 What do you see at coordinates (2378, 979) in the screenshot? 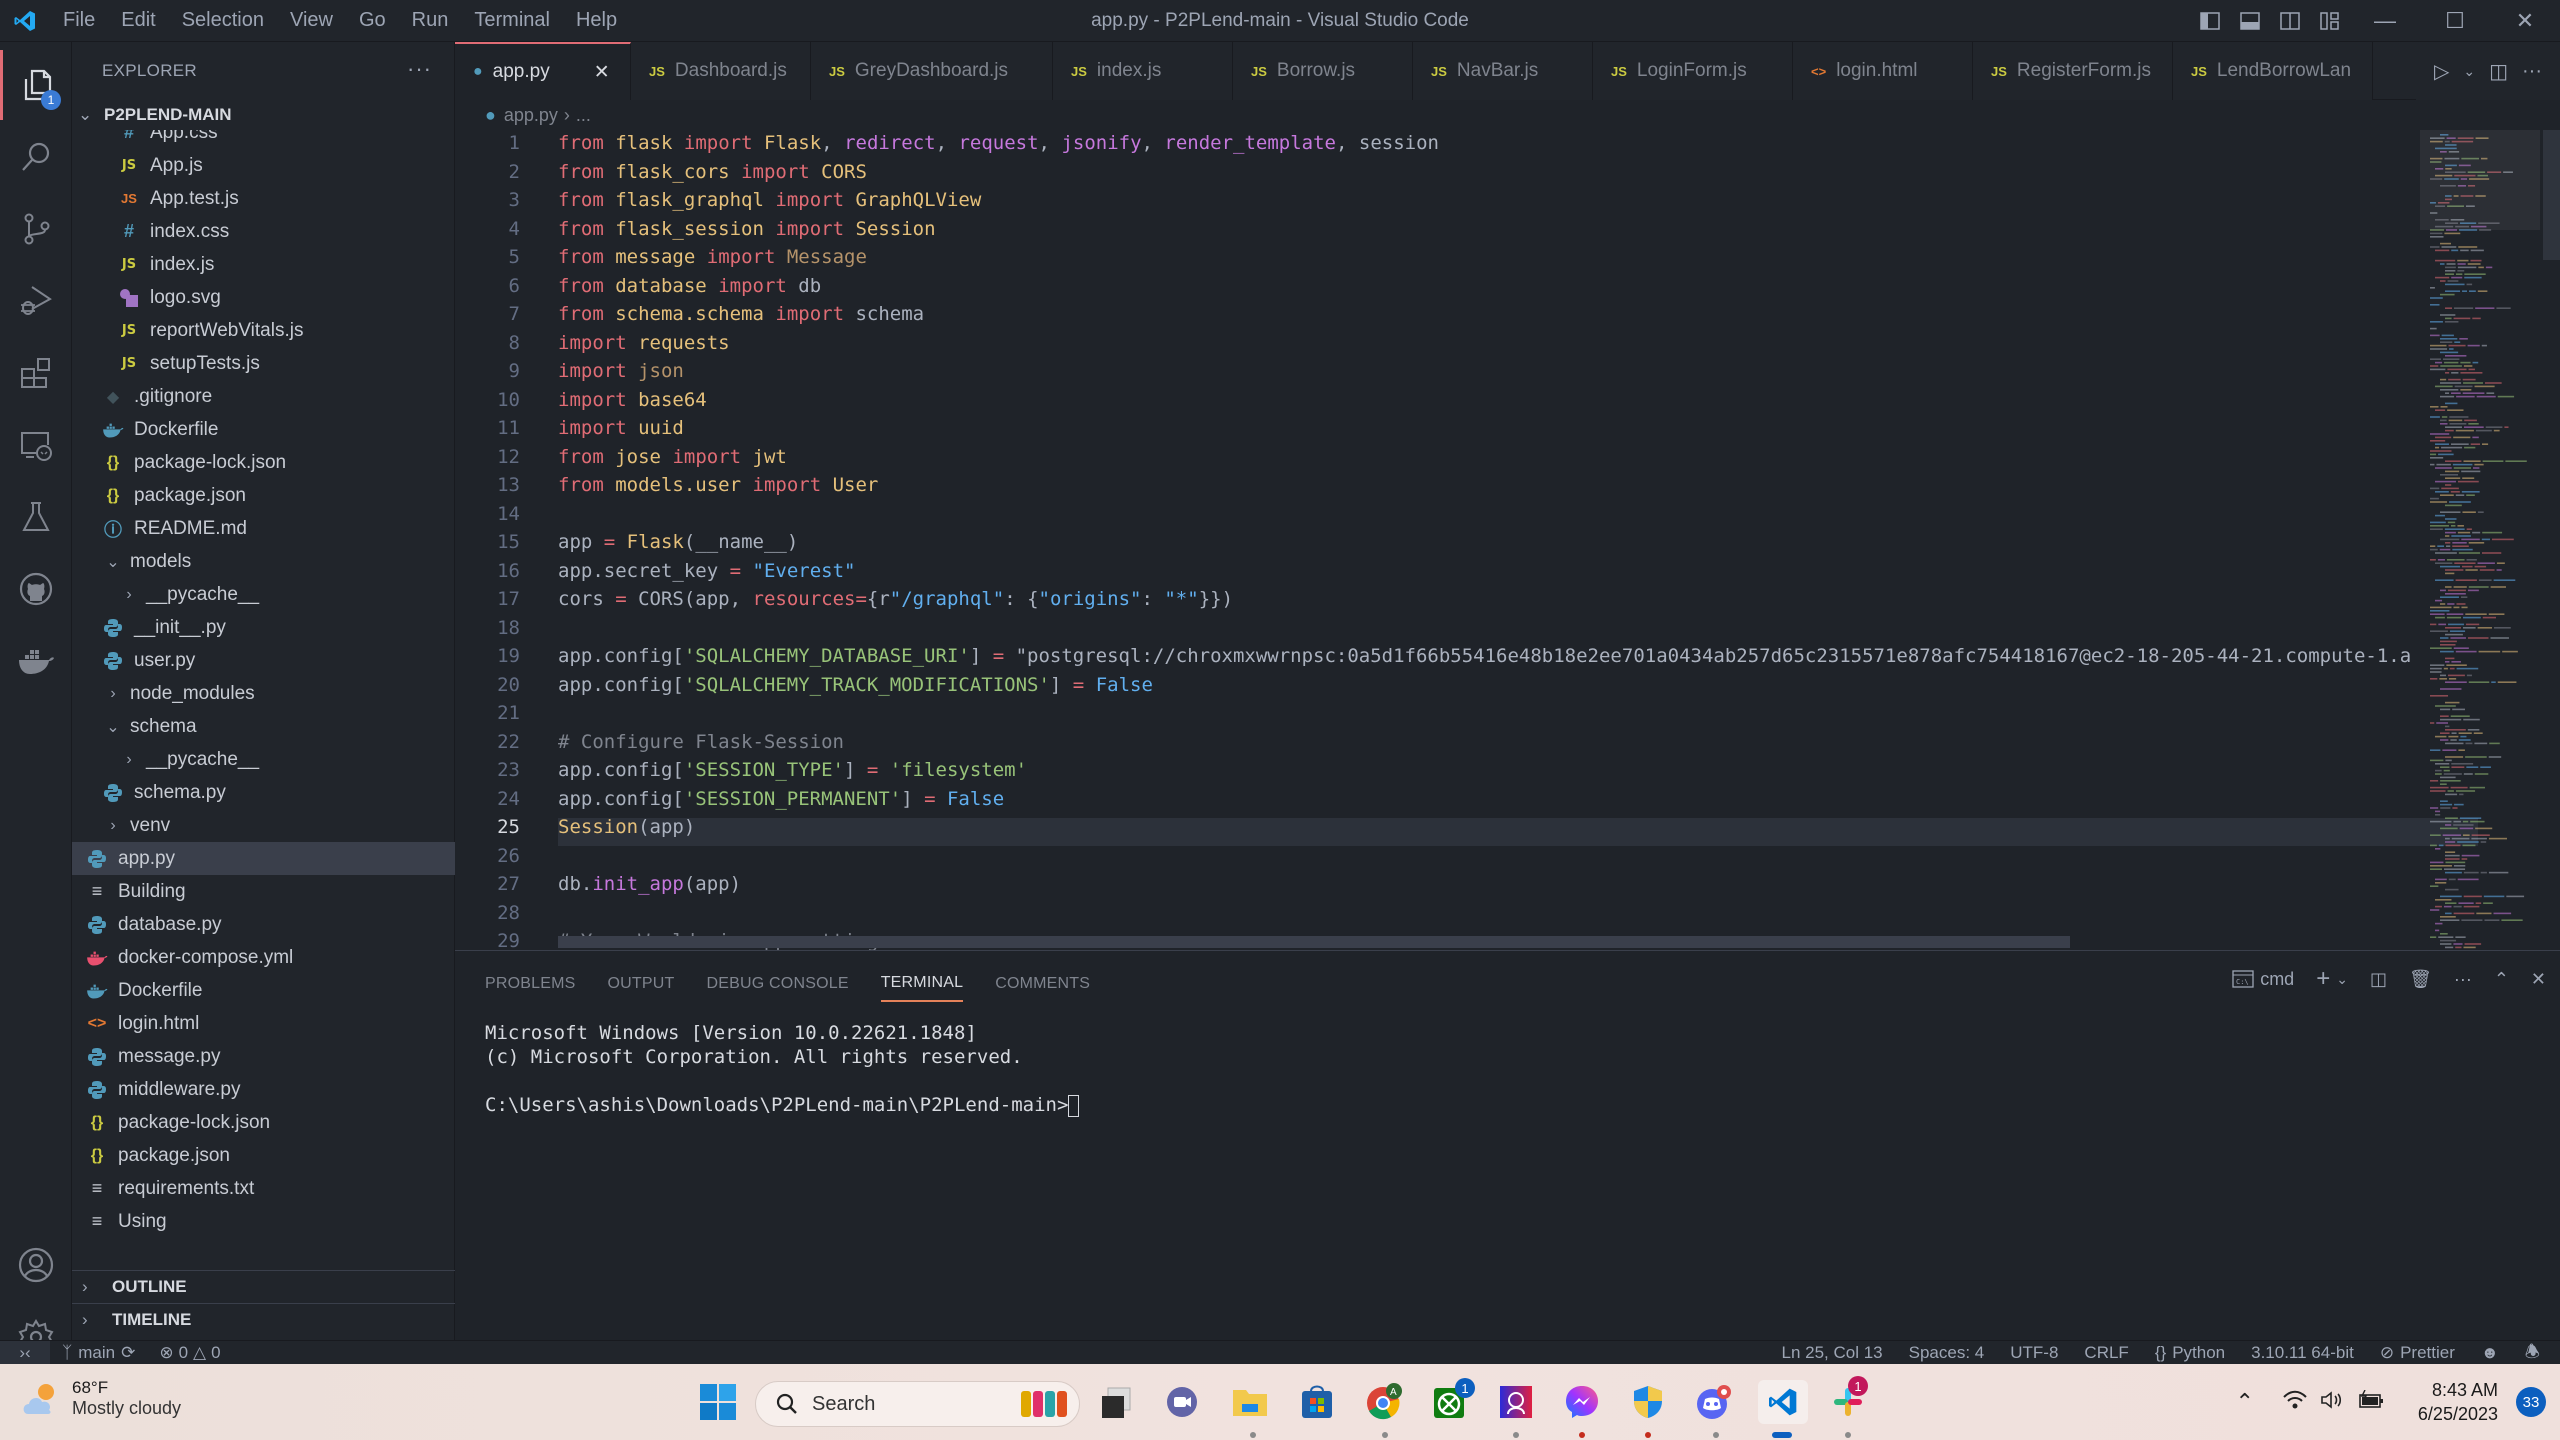
I see `split-terminal-button: ◫` at bounding box center [2378, 979].